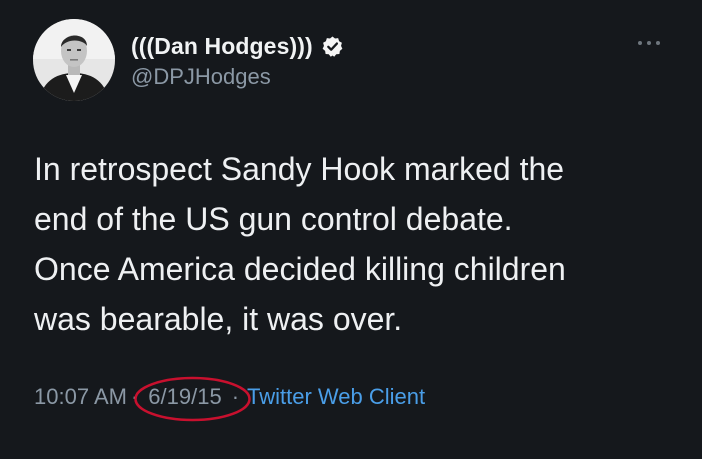 Image resolution: width=702 pixels, height=459 pixels. Describe the element at coordinates (334, 397) in the screenshot. I see `tweet-source-link: Twitter Web Client` at that location.